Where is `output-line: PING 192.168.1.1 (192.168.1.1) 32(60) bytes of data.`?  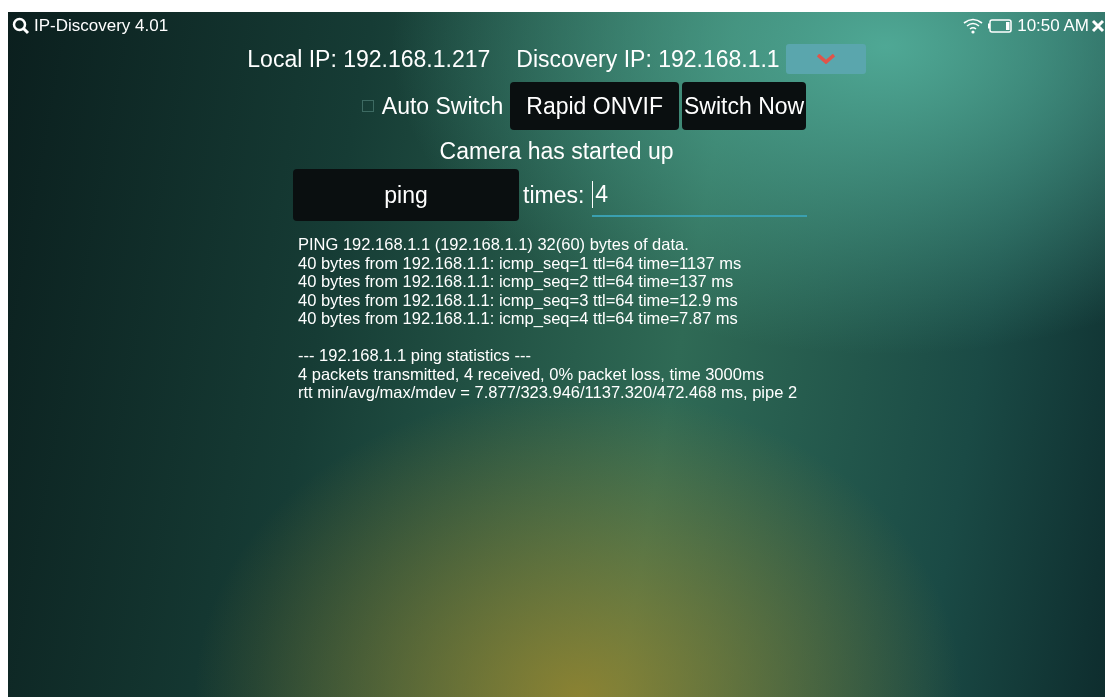
output-line: PING 192.168.1.1 (192.168.1.1) 32(60) bytes of data. is located at coordinates (494, 244).